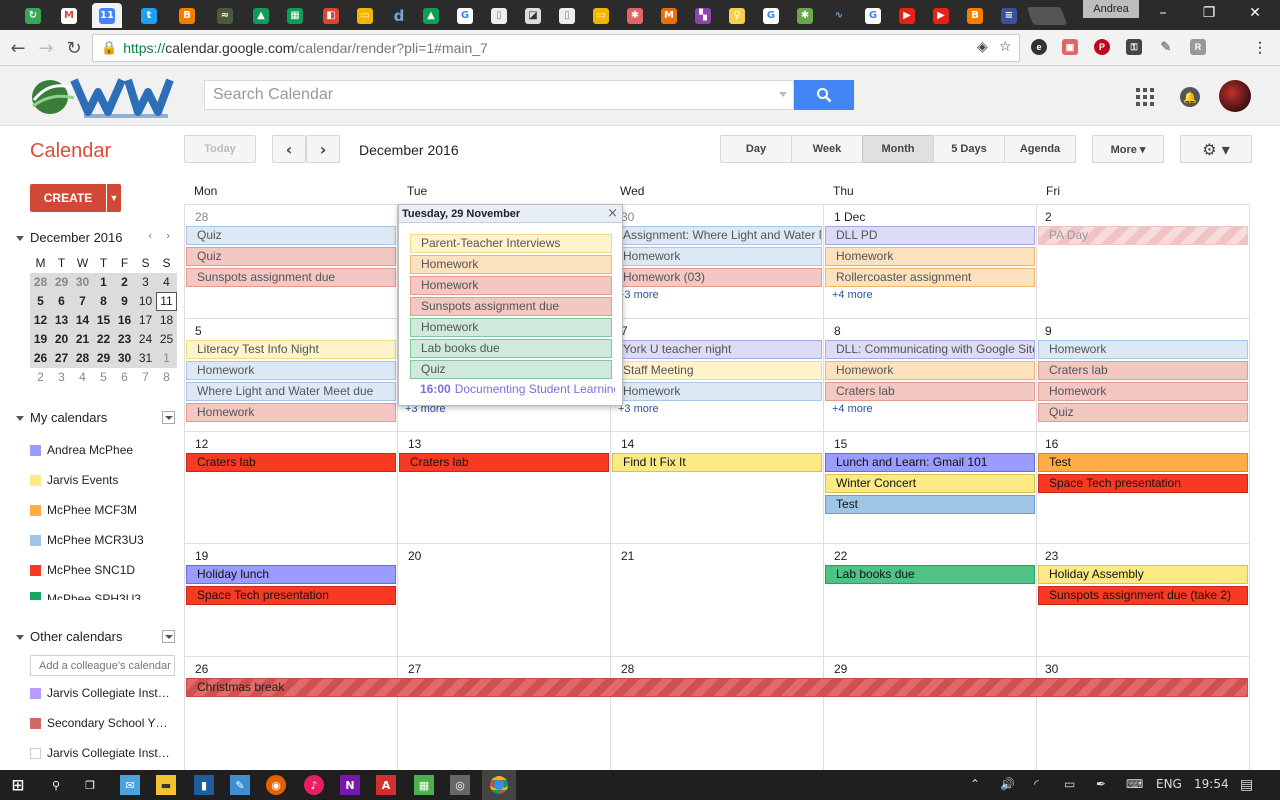 The width and height of the screenshot is (1280, 800). What do you see at coordinates (1143, 483) in the screenshot?
I see `event-chip: Space Tech presentation` at bounding box center [1143, 483].